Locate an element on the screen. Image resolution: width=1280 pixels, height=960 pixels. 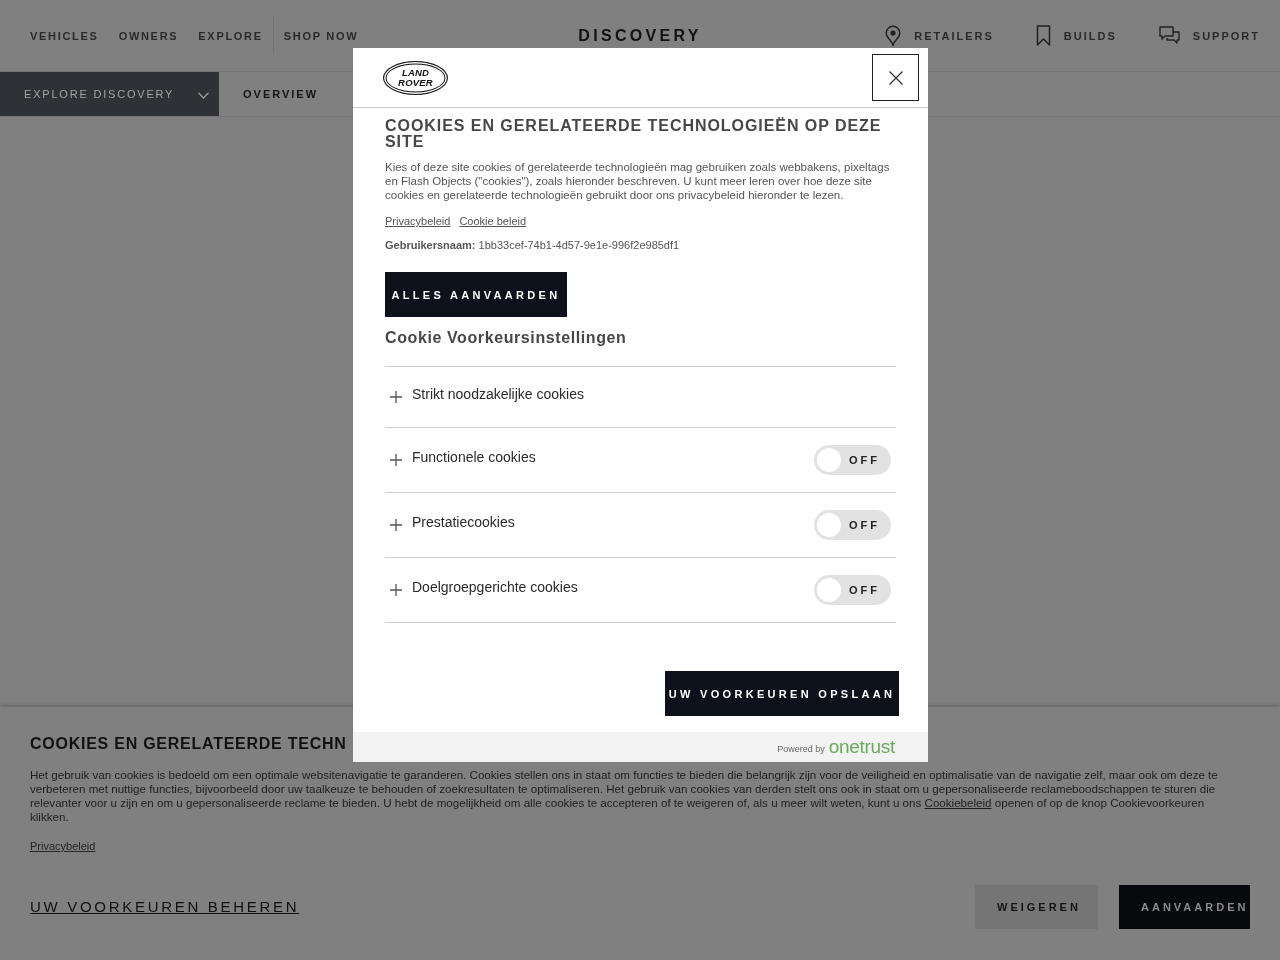
site-wordmark: DISCOVERY is located at coordinates (640, 35).